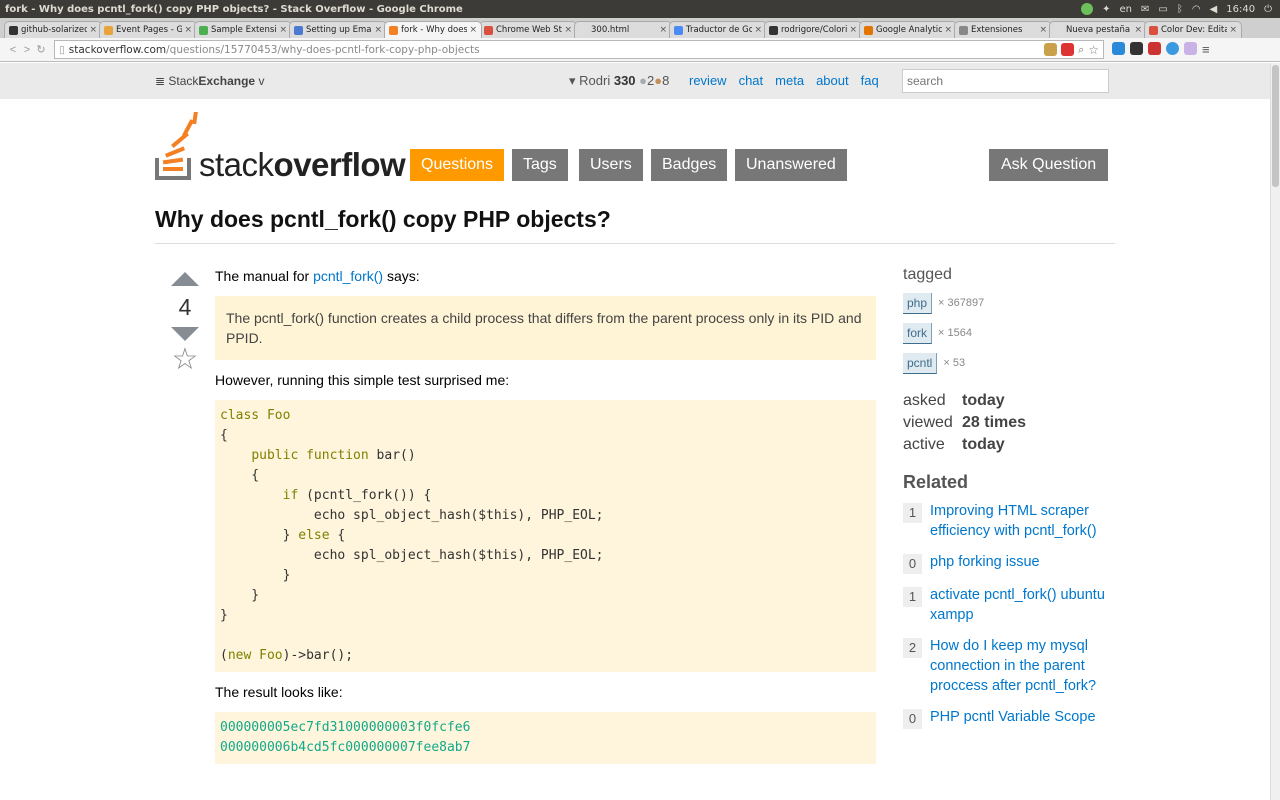 The width and height of the screenshot is (1280, 800). Describe the element at coordinates (789, 80) in the screenshot. I see `meta-link: meta` at that location.